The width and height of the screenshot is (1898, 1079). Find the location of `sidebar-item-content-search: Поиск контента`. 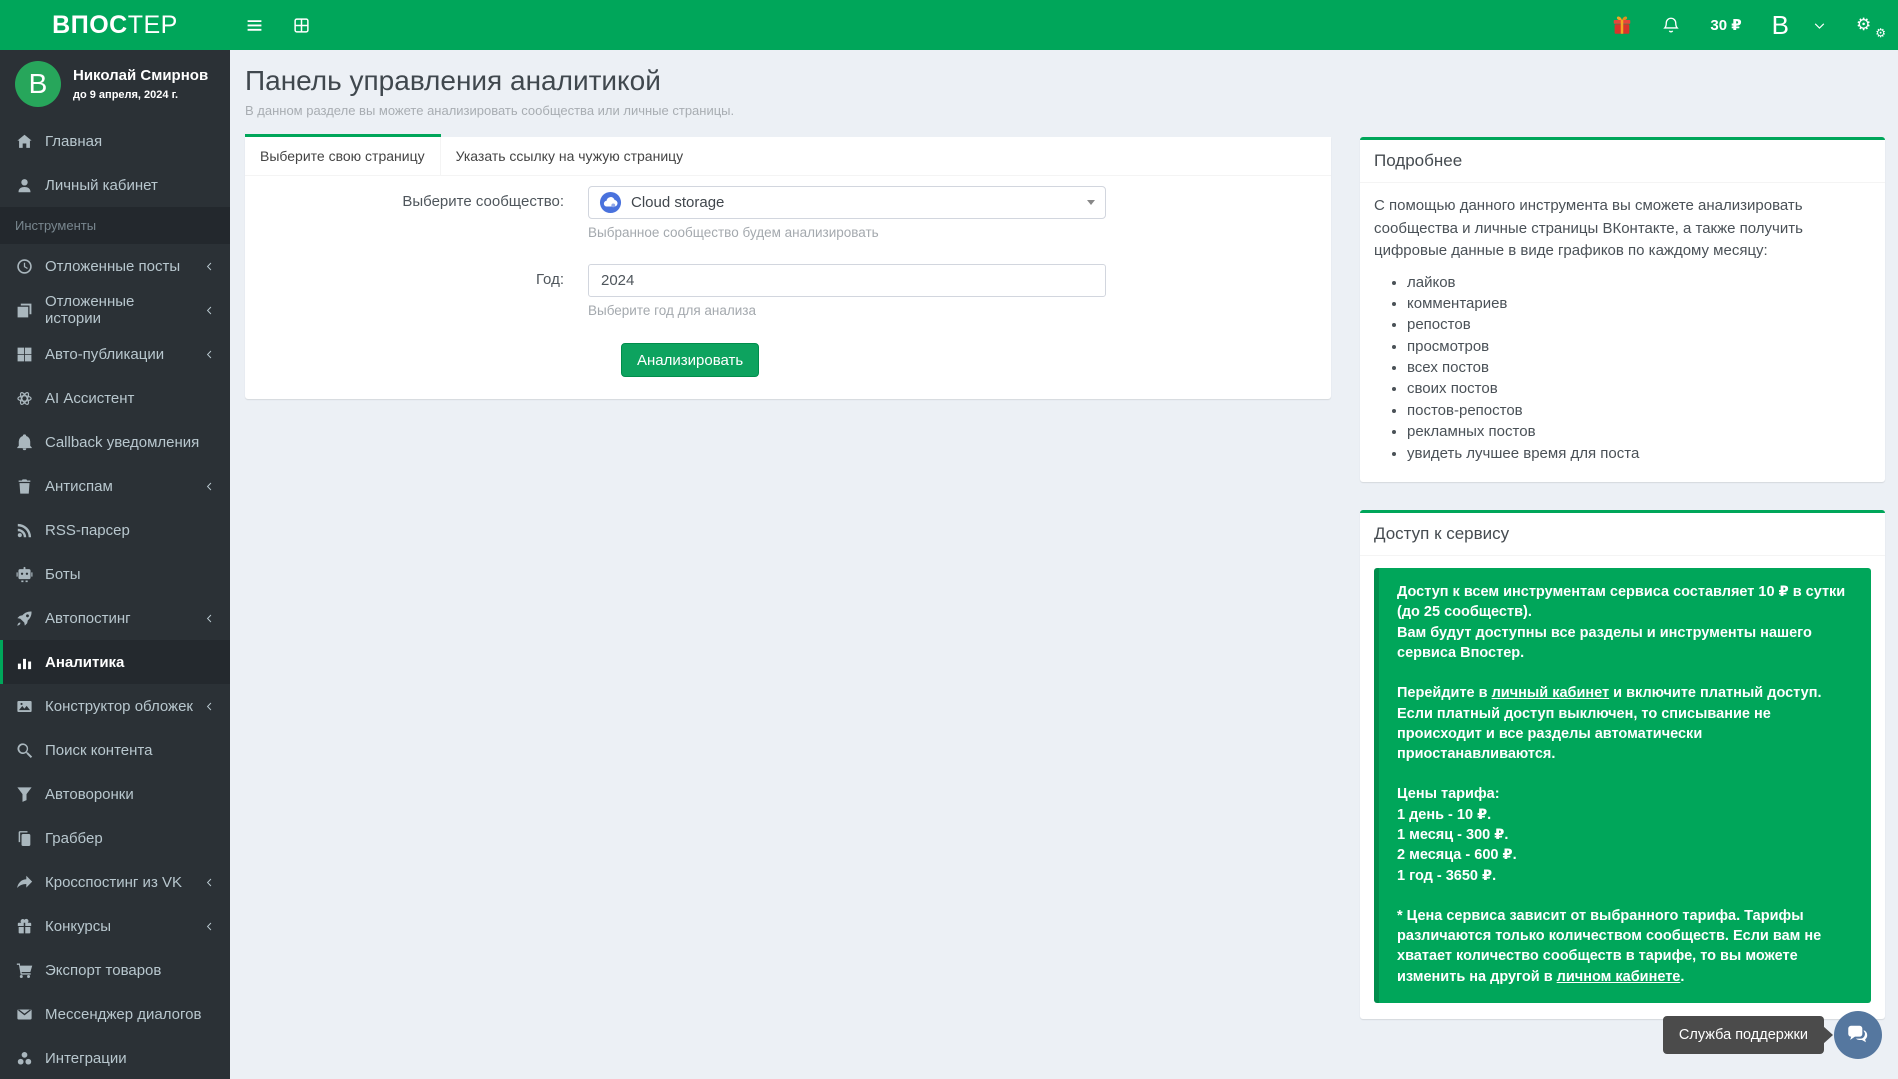

sidebar-item-content-search: Поиск контента is located at coordinates (115, 750).